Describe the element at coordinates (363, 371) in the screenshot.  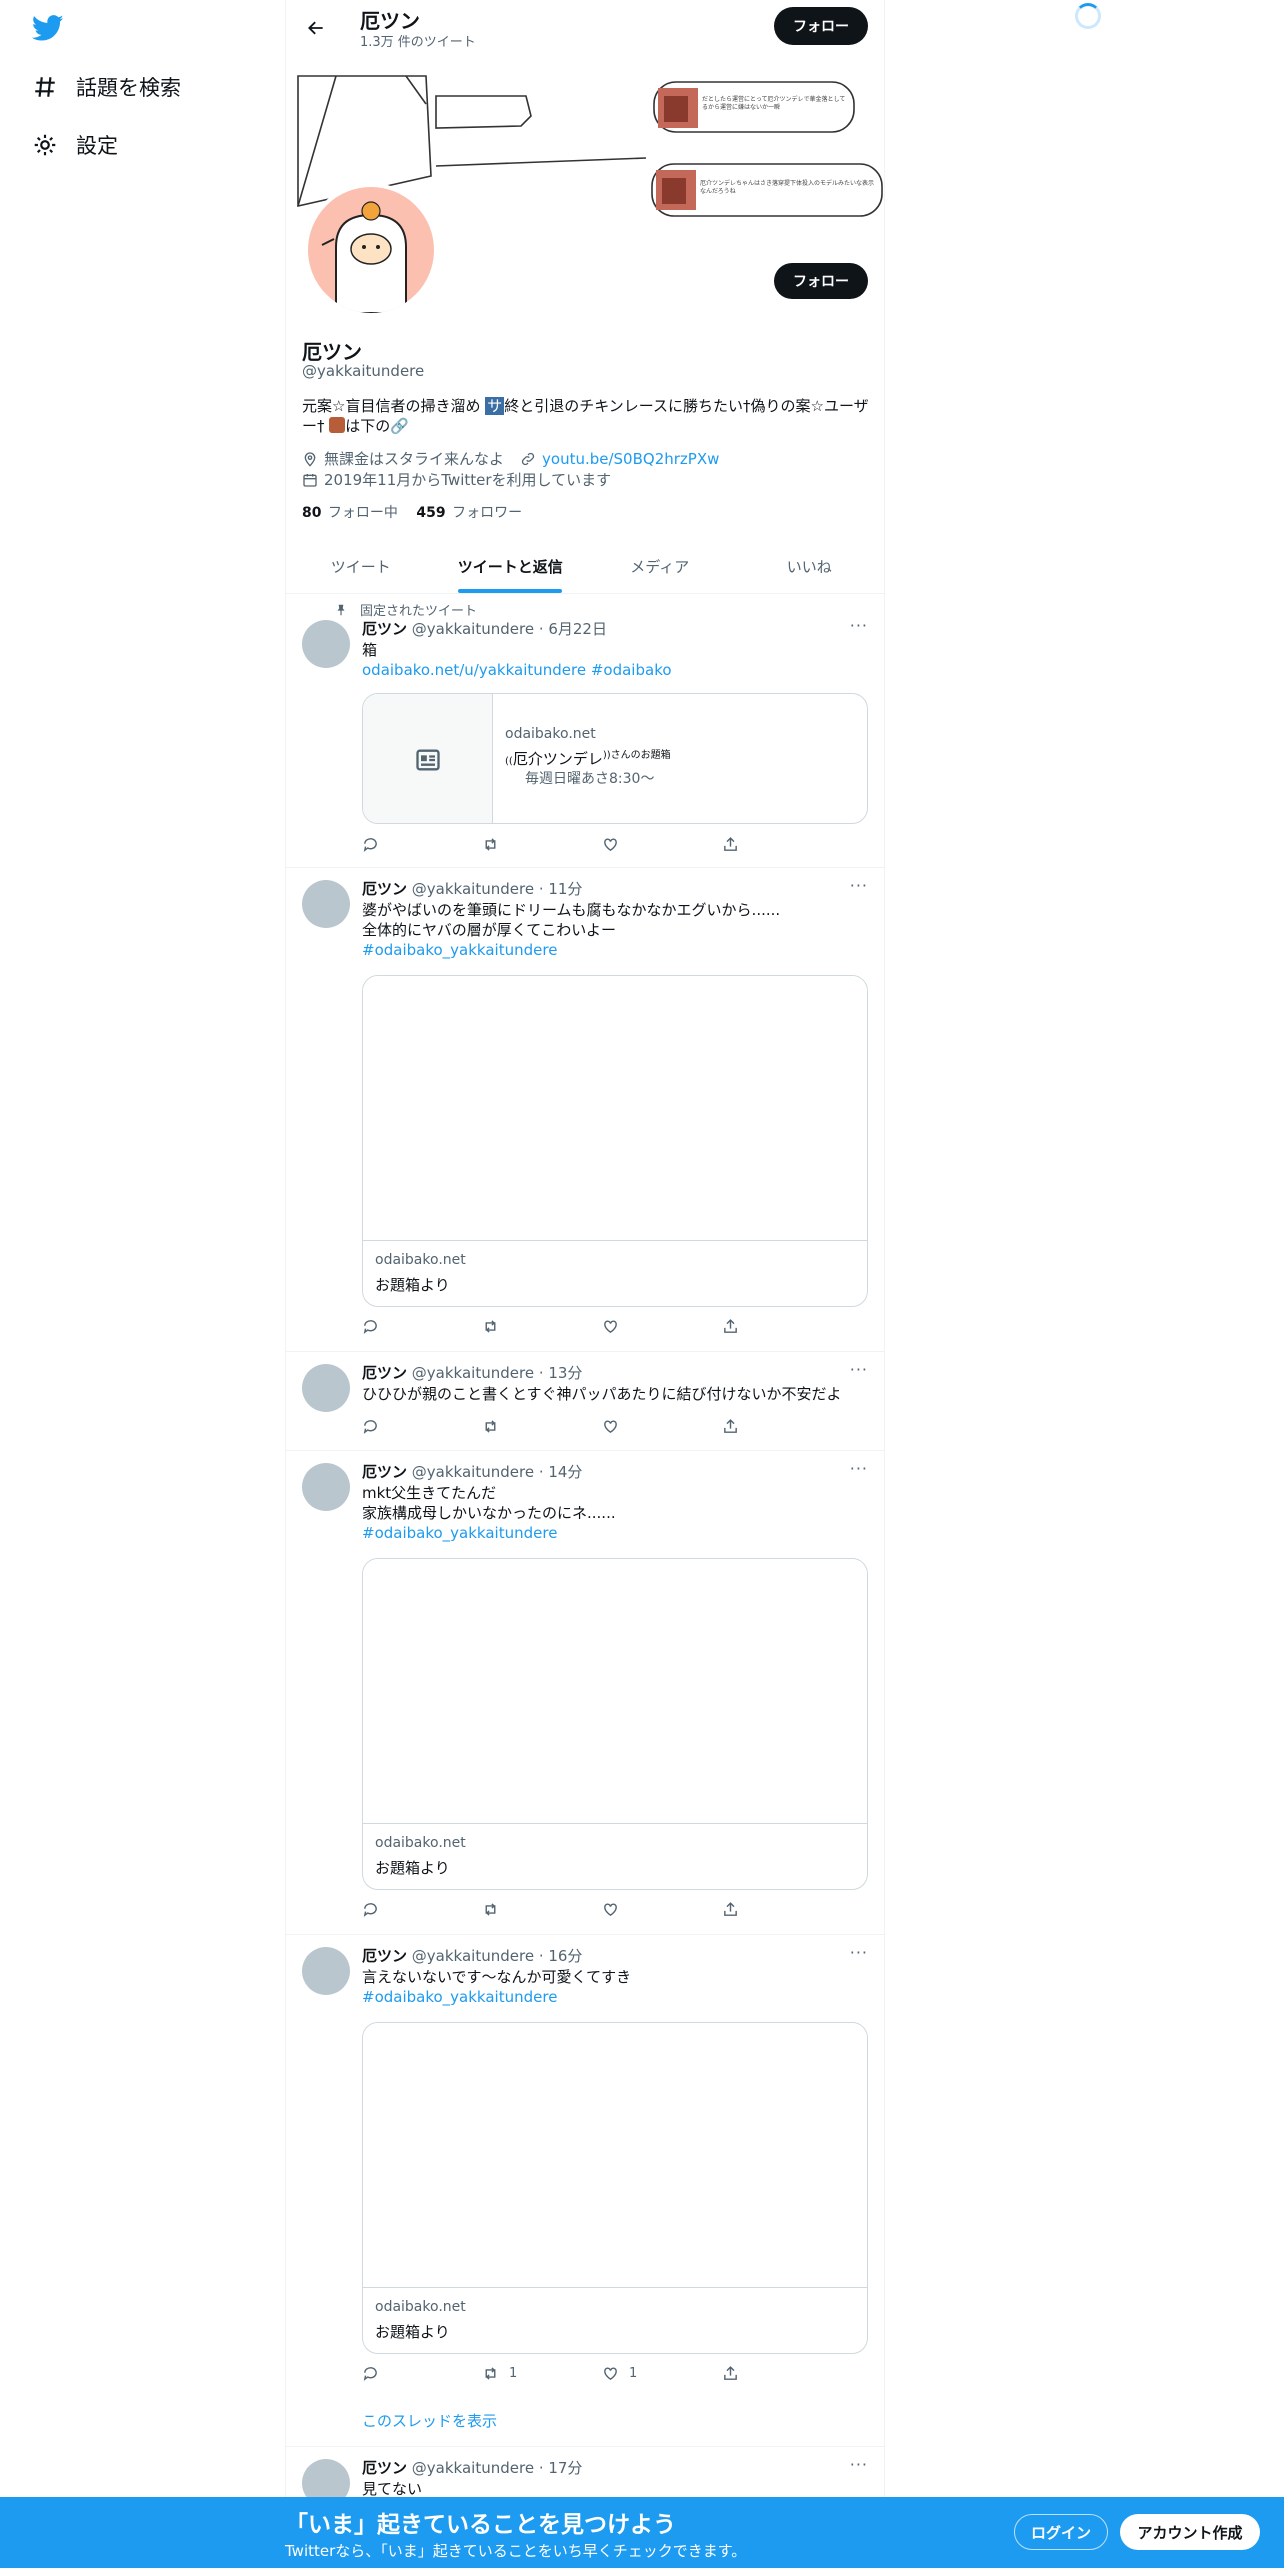
I see `profile-handle: @yakkaitundere` at that location.